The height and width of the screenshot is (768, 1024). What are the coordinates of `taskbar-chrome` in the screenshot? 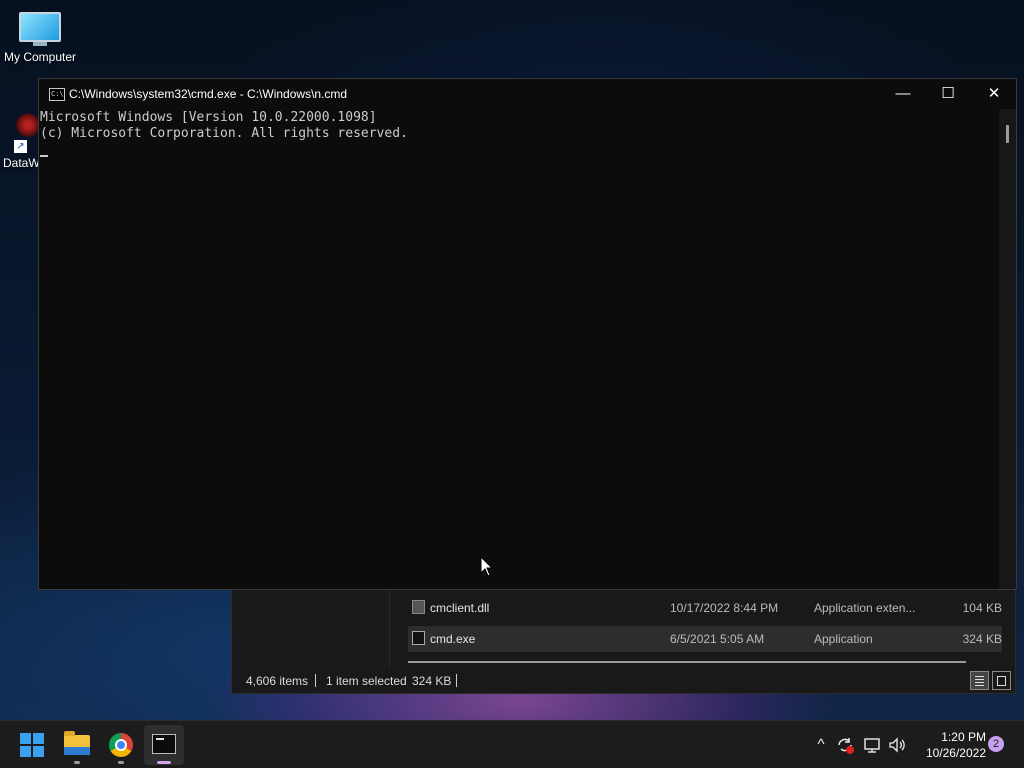 It's located at (121, 745).